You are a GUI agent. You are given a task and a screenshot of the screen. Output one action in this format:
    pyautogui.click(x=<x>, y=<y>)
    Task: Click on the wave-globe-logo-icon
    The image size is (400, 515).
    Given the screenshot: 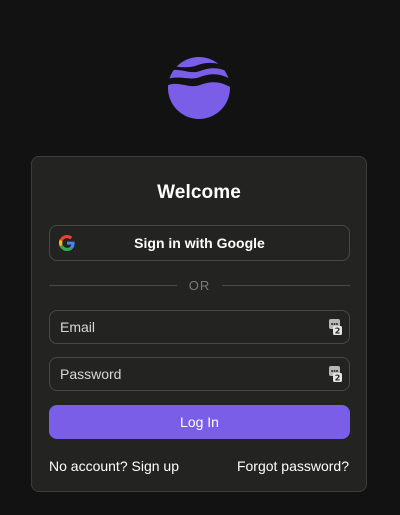 What is the action you would take?
    pyautogui.click(x=199, y=88)
    